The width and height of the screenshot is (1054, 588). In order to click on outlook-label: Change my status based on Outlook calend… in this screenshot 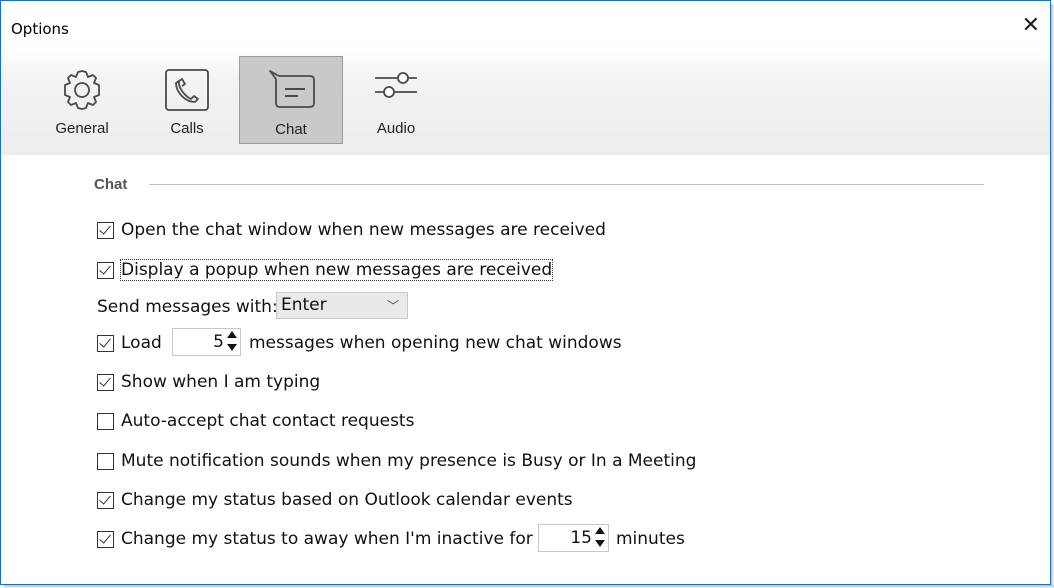, I will do `click(347, 500)`.